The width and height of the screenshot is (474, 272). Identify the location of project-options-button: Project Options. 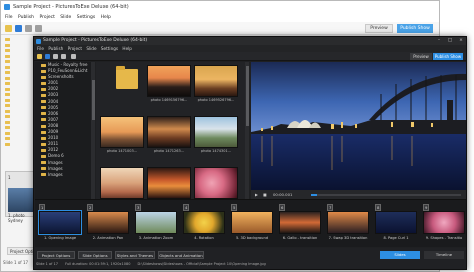
(56, 255).